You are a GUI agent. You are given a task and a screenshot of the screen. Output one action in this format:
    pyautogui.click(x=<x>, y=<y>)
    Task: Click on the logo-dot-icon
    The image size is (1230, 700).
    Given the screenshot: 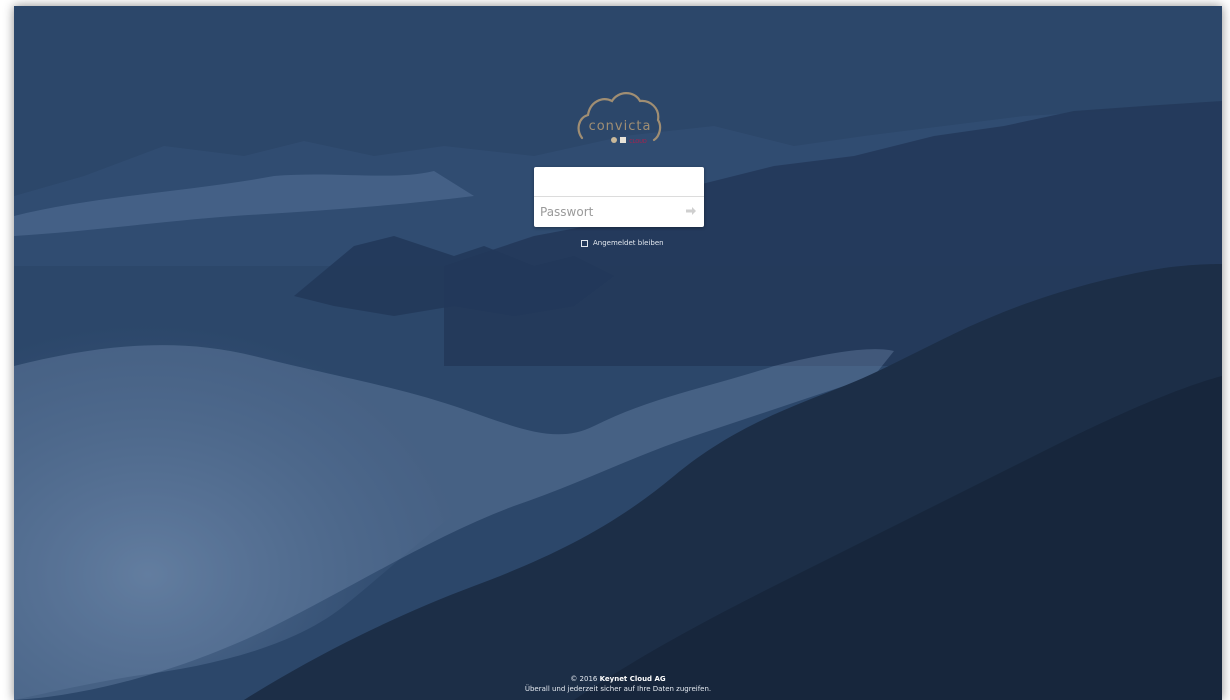 What is the action you would take?
    pyautogui.click(x=614, y=140)
    